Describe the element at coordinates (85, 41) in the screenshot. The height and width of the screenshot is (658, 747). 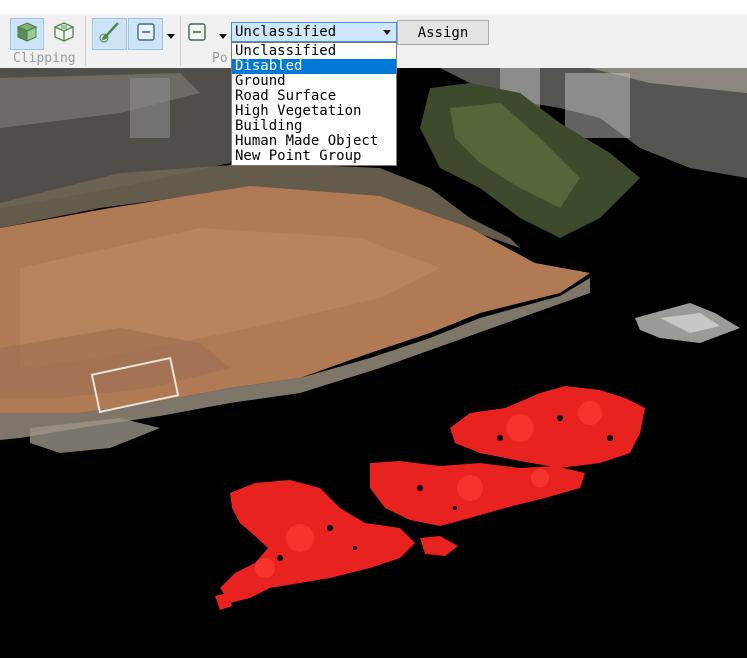
I see `toolbar-separator` at that location.